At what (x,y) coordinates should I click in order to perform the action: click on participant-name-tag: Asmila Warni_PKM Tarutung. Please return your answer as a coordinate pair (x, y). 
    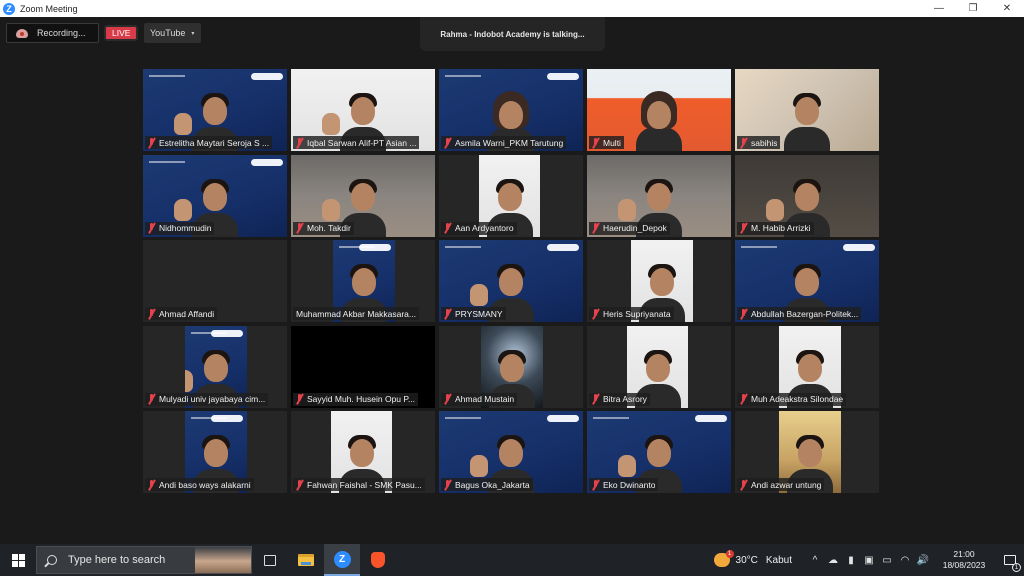
    Looking at the image, I should click on (504, 142).